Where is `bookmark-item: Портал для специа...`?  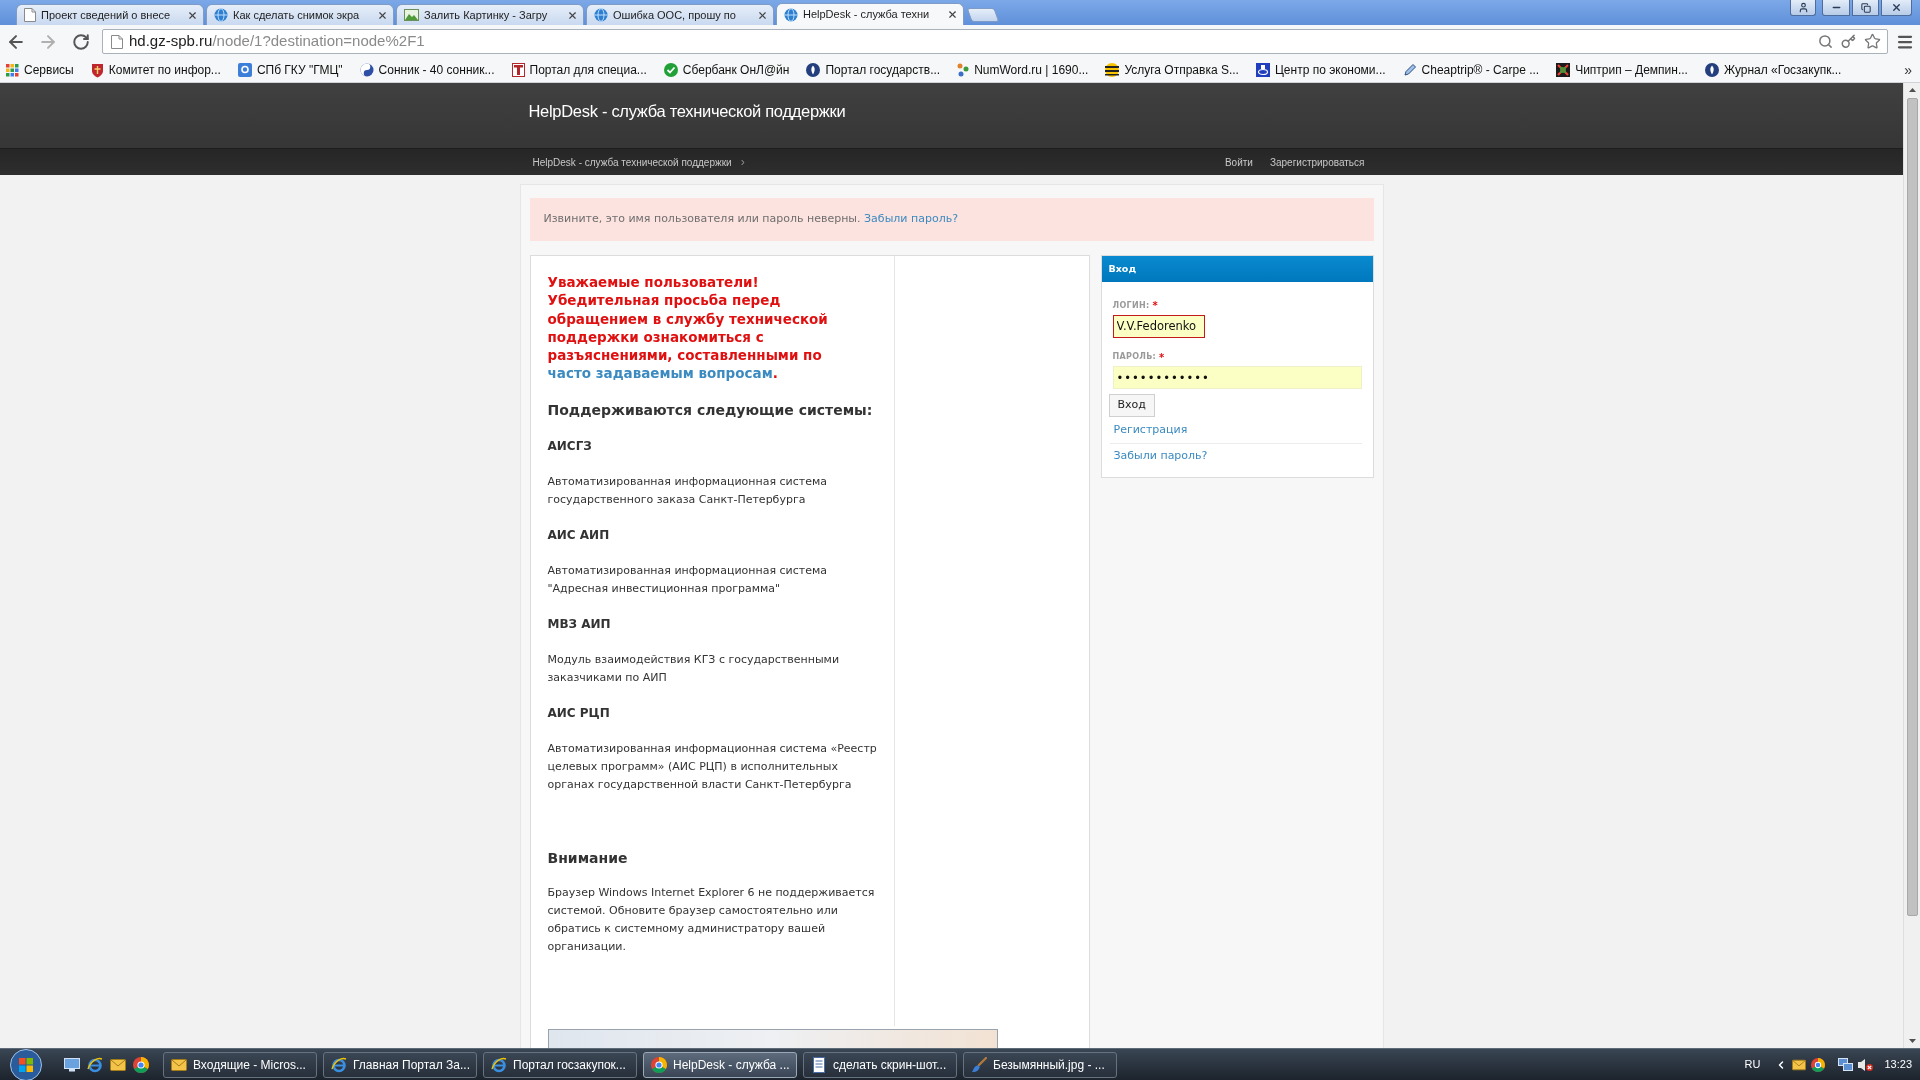
bookmark-item: Портал для специа... is located at coordinates (579, 70).